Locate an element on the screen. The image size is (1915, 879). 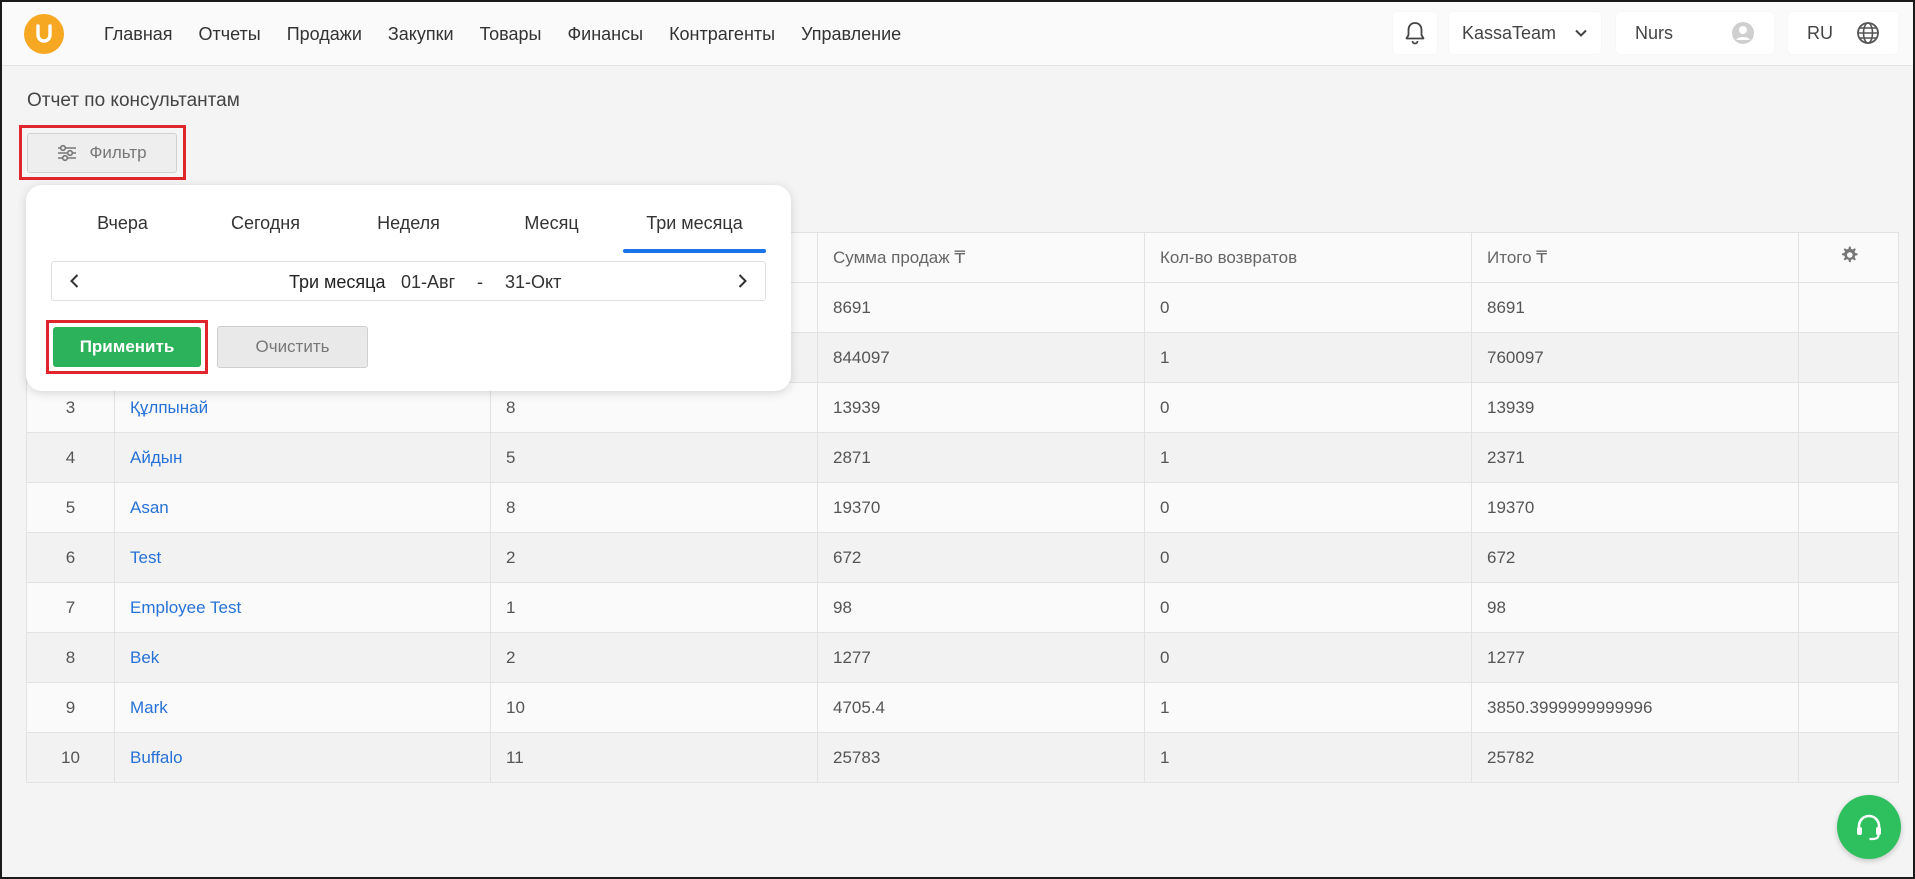
apply-button: Применить is located at coordinates (127, 347).